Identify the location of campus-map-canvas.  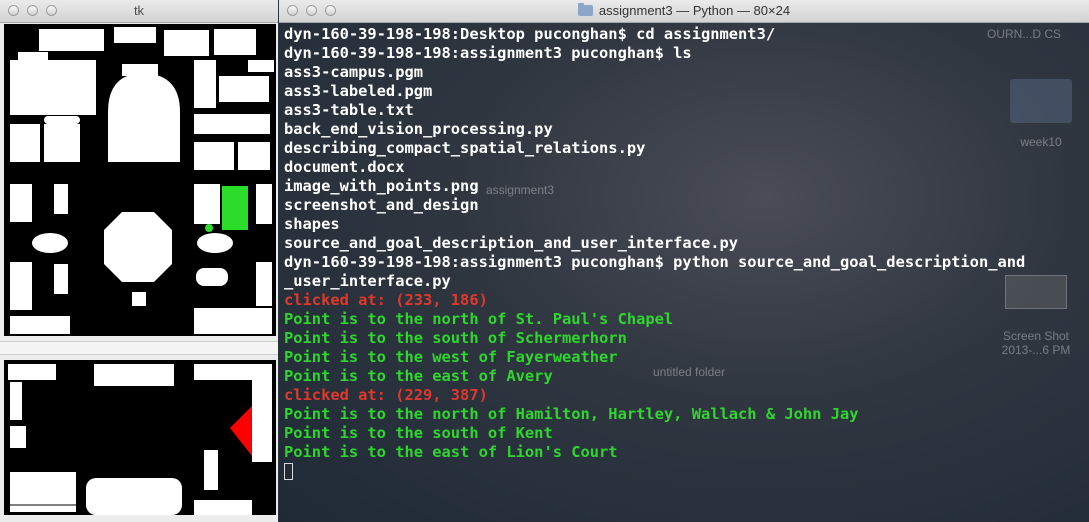
(140, 180).